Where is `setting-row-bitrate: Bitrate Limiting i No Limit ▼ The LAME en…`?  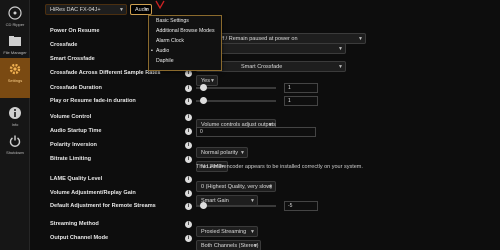
setting-row-bitrate: Bitrate Limiting i No Limit ▼ The LAME en… is located at coordinates (270, 163).